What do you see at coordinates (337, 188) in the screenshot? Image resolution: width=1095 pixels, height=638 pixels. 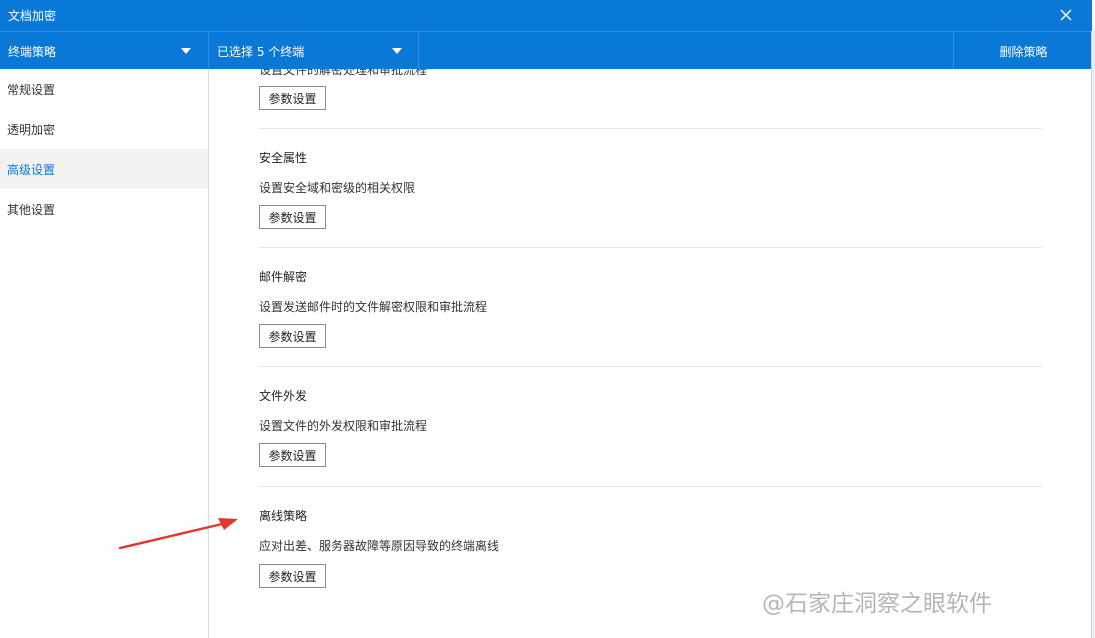 I see `section-description: 设置安全域和密级的相关权限` at bounding box center [337, 188].